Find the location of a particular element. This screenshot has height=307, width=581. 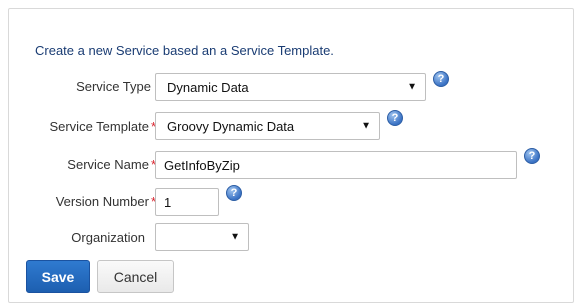

organization-select: ▼ is located at coordinates (202, 237).